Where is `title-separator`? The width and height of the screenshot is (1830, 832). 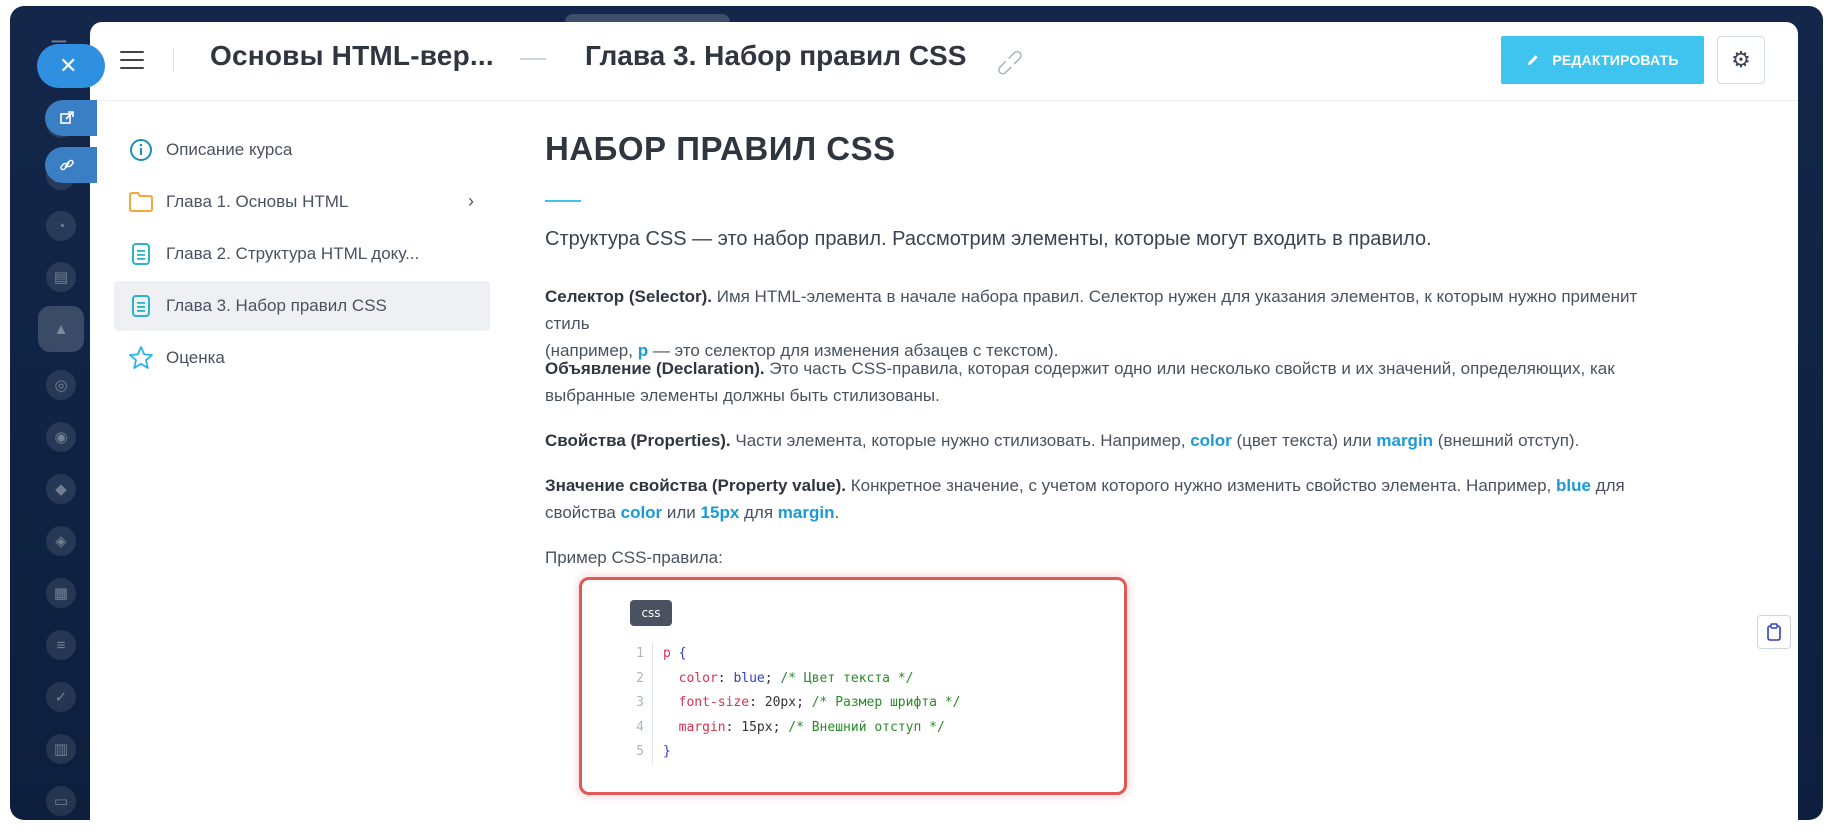
title-separator is located at coordinates (533, 59).